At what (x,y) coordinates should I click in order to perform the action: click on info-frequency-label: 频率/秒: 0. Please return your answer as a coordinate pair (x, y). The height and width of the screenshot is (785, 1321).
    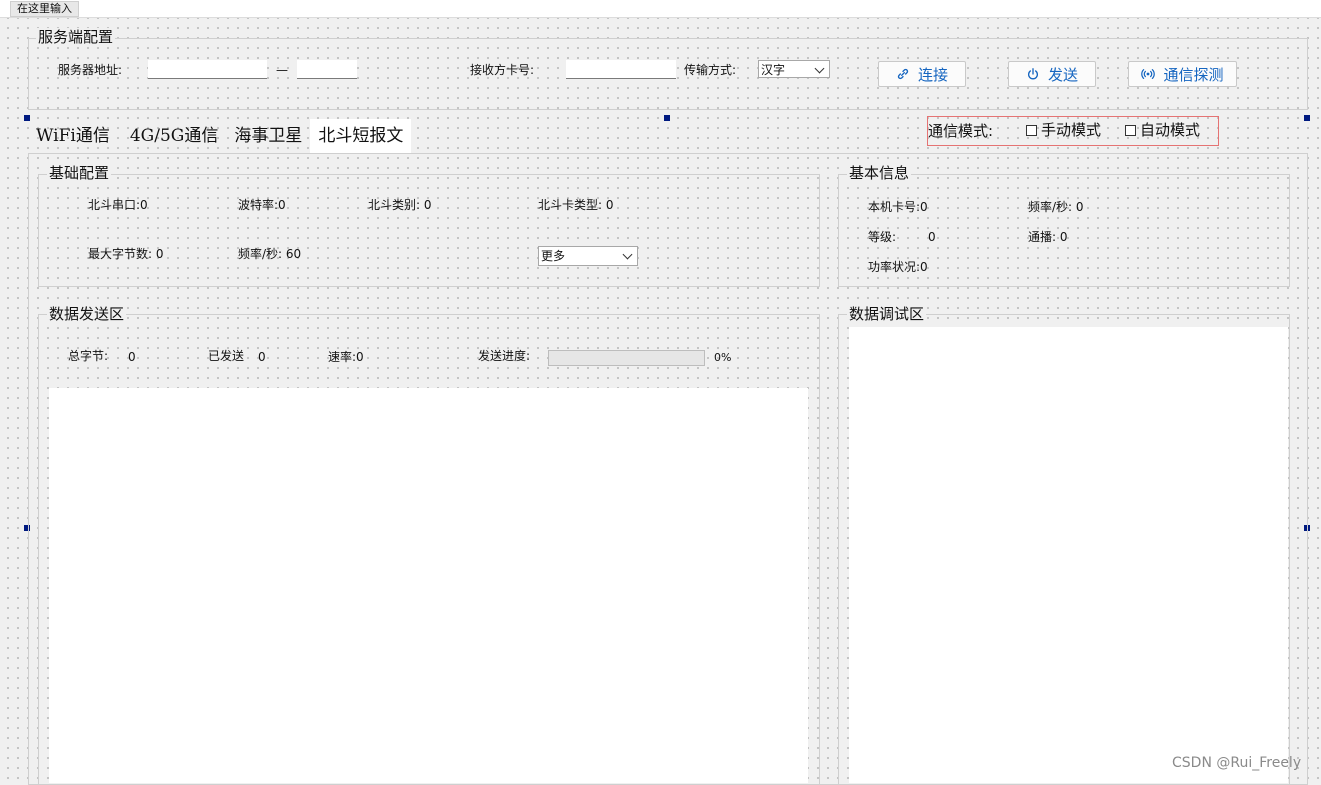
    Looking at the image, I should click on (1056, 207).